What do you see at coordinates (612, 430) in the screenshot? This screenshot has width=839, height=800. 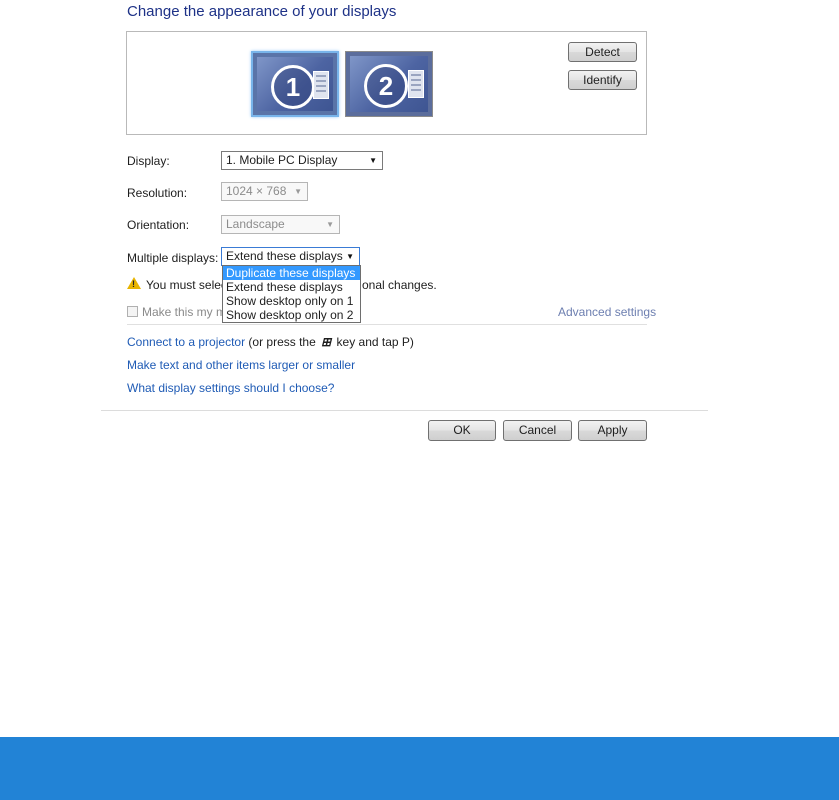 I see `apply-button: Apply` at bounding box center [612, 430].